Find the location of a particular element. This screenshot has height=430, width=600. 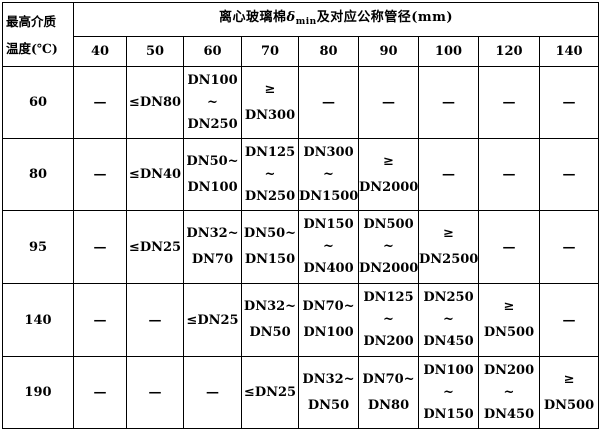

pipe-size-cell: DN32~ DN50 is located at coordinates (270, 320).